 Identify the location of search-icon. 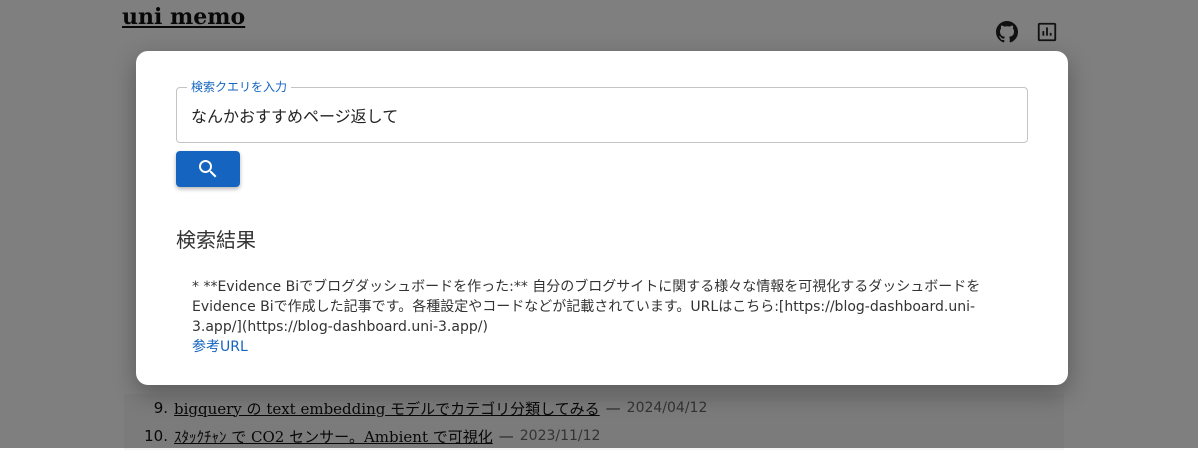
(208, 169).